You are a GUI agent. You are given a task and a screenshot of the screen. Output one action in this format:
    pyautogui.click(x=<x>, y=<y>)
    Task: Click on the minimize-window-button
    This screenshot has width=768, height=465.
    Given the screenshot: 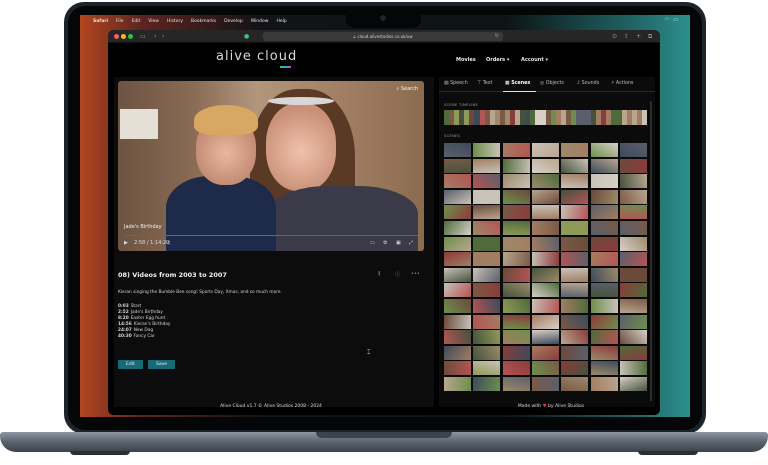 What is the action you would take?
    pyautogui.click(x=123, y=36)
    